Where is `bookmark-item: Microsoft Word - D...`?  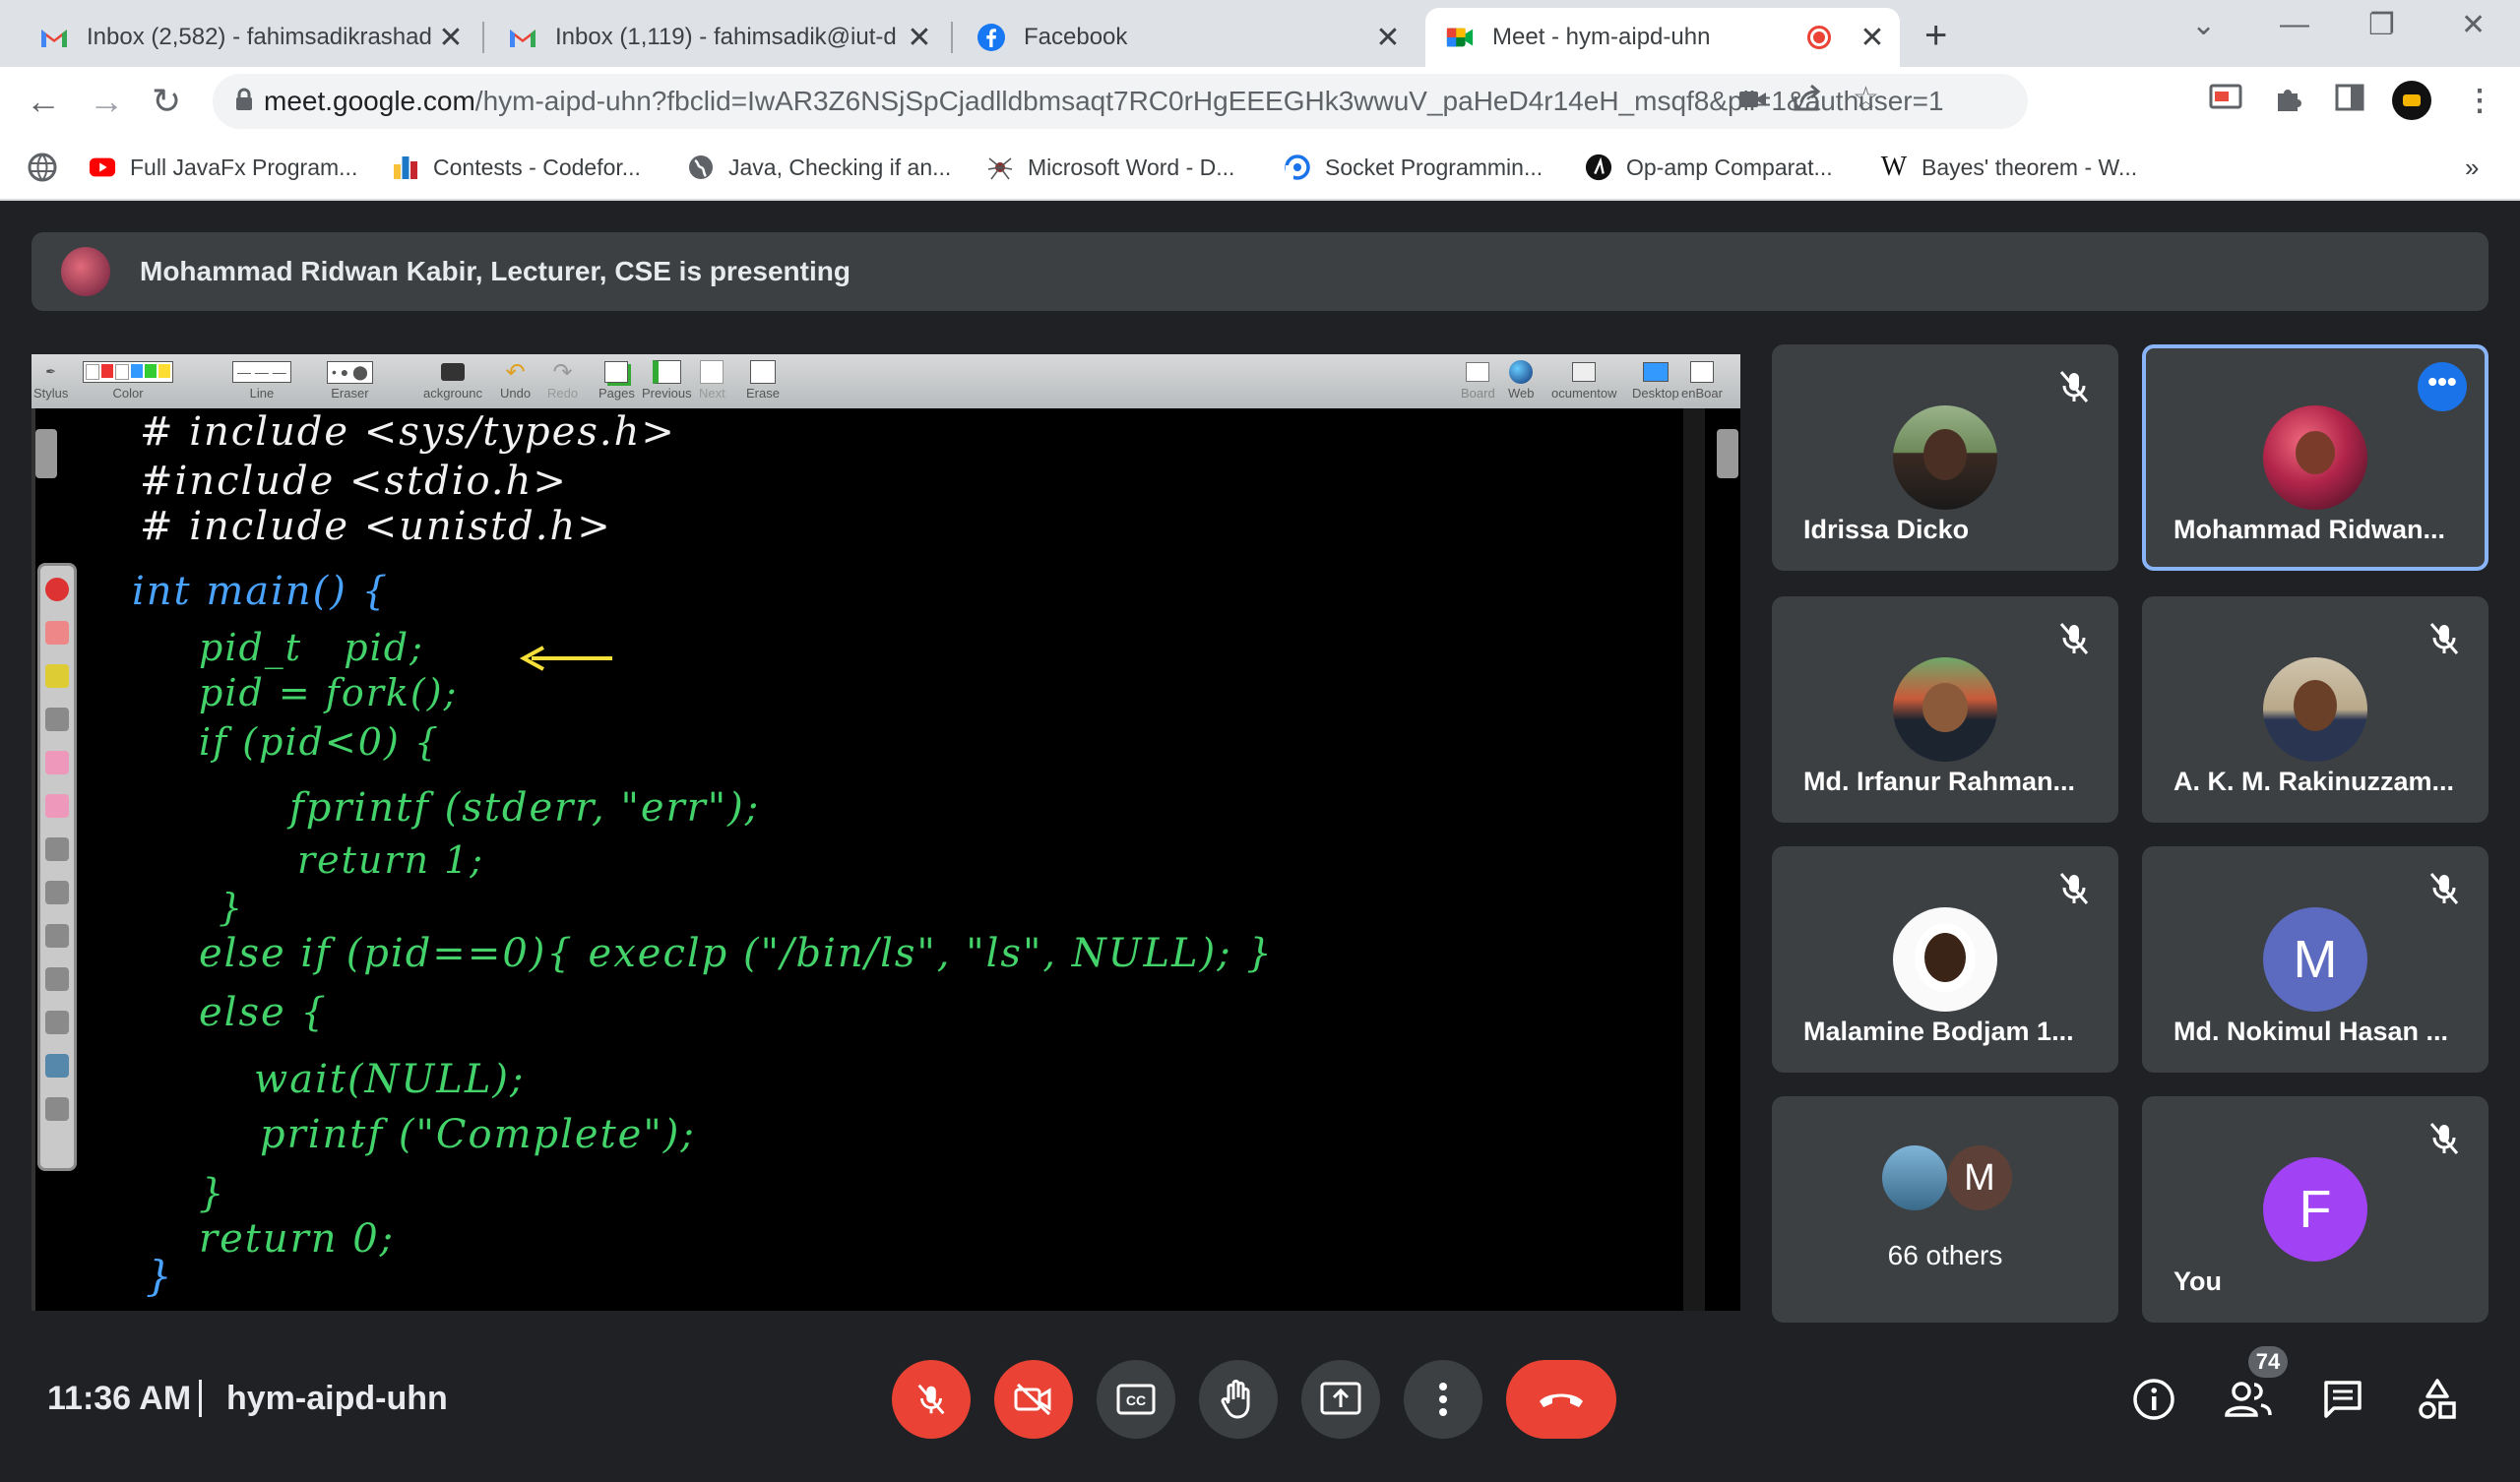 bookmark-item: Microsoft Word - D... is located at coordinates (1110, 167).